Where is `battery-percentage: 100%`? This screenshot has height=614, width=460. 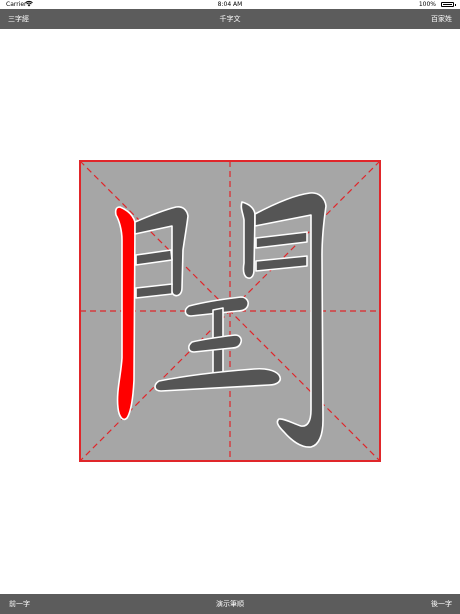
battery-percentage: 100% is located at coordinates (427, 4).